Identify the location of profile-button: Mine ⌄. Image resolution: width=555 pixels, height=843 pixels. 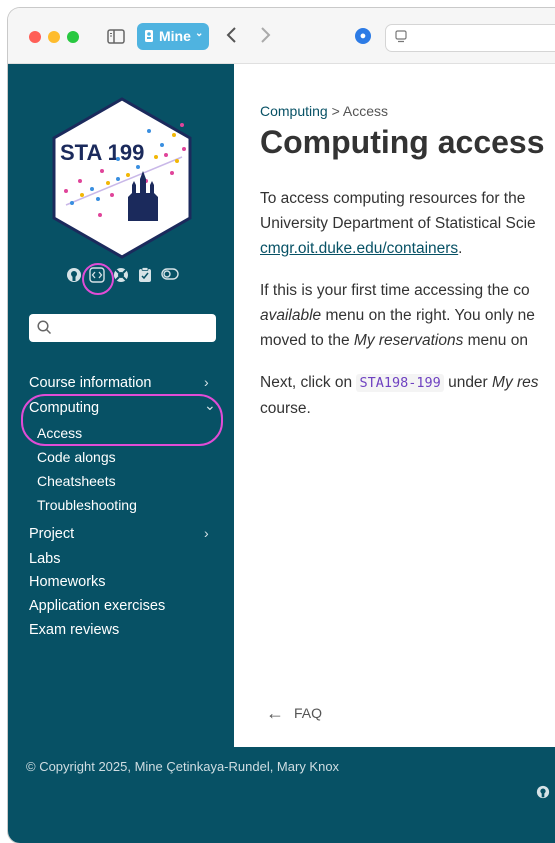
(173, 36).